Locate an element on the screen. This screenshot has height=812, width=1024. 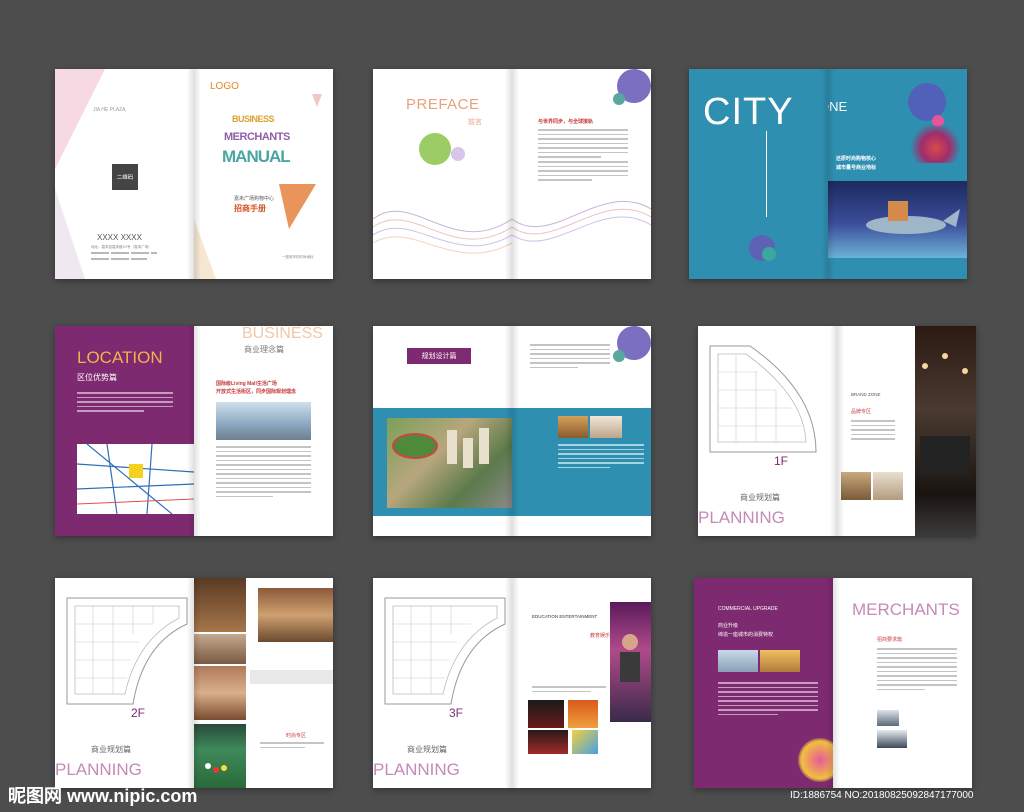
preface-title-cn: 前言 is located at coordinates (475, 122).